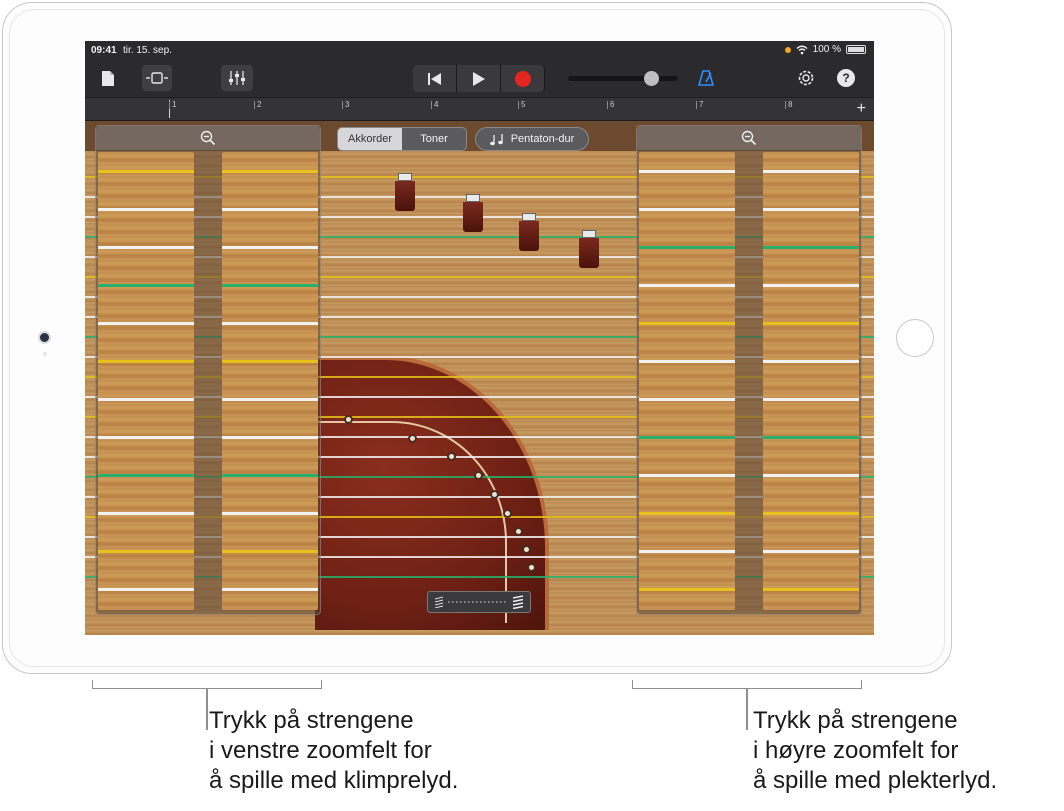 Image resolution: width=1064 pixels, height=811 pixels. Describe the element at coordinates (788, 105) in the screenshot. I see `ruler-bar-8: 8` at that location.